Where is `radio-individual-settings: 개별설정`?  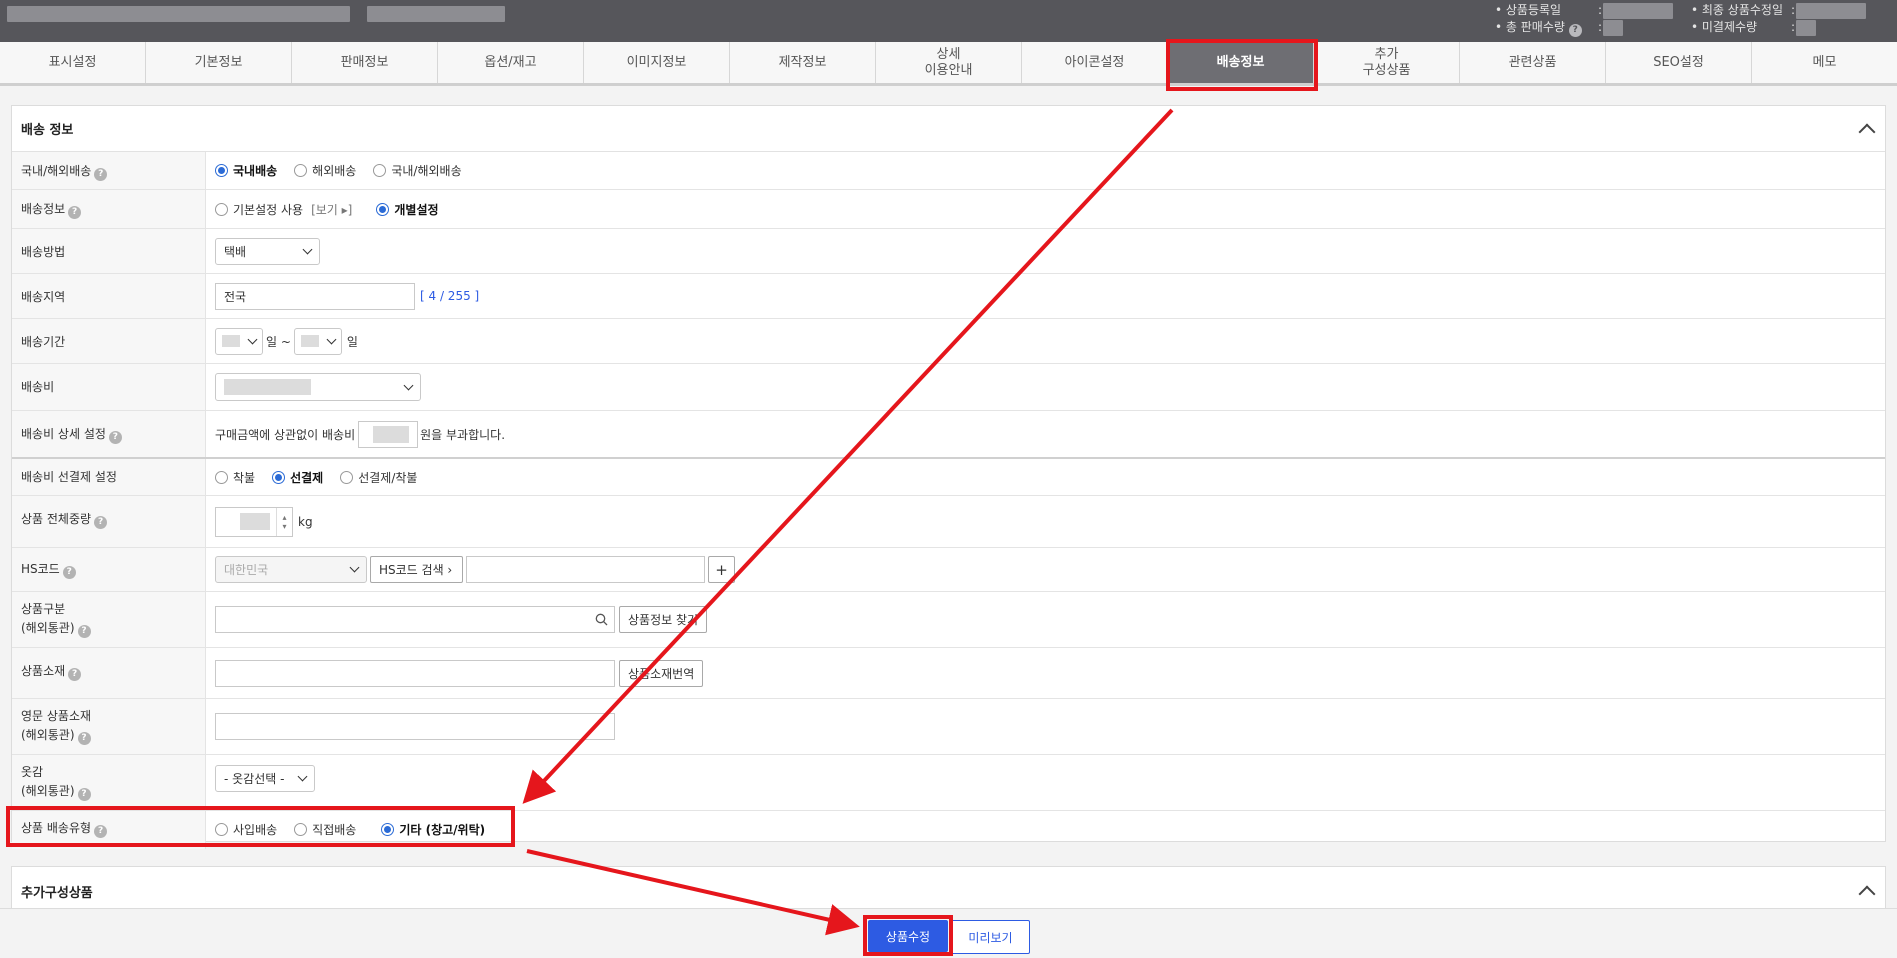 radio-individual-settings: 개별설정 is located at coordinates (407, 209).